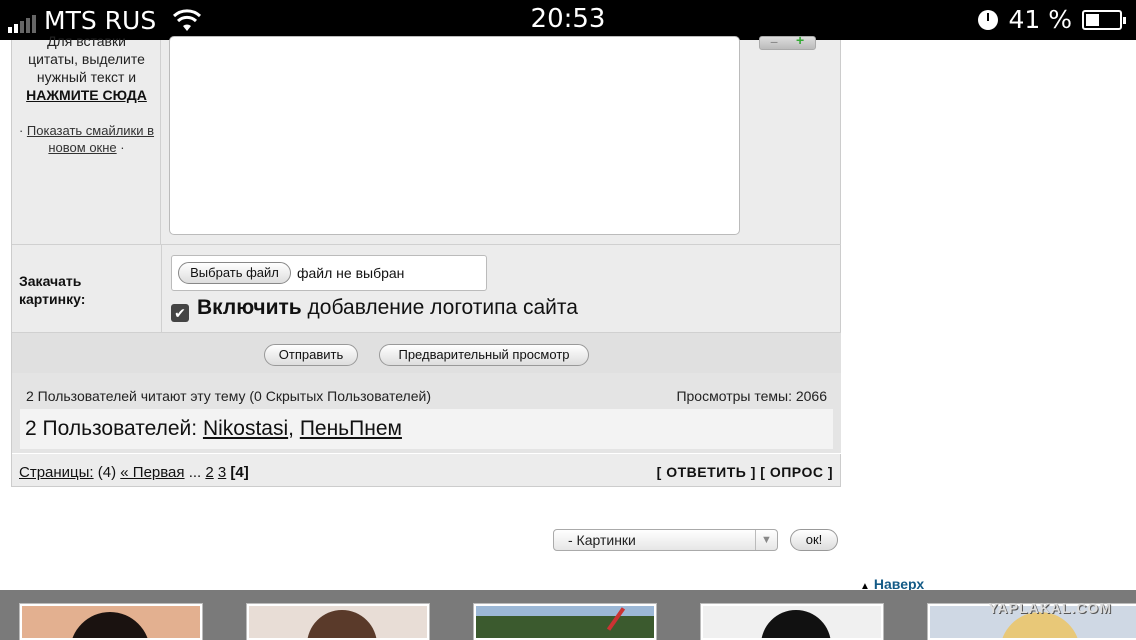 The width and height of the screenshot is (1136, 640). I want to click on add-logo-label-rest: добавление логотипа сайта, so click(442, 307).